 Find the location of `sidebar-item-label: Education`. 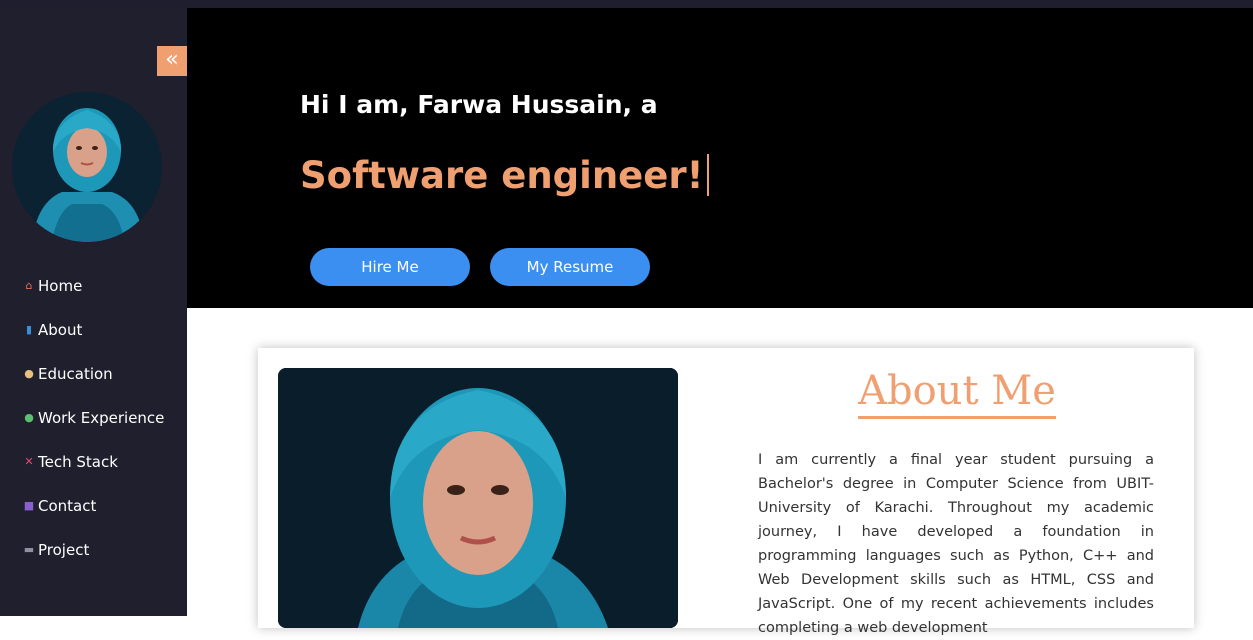

sidebar-item-label: Education is located at coordinates (75, 374).